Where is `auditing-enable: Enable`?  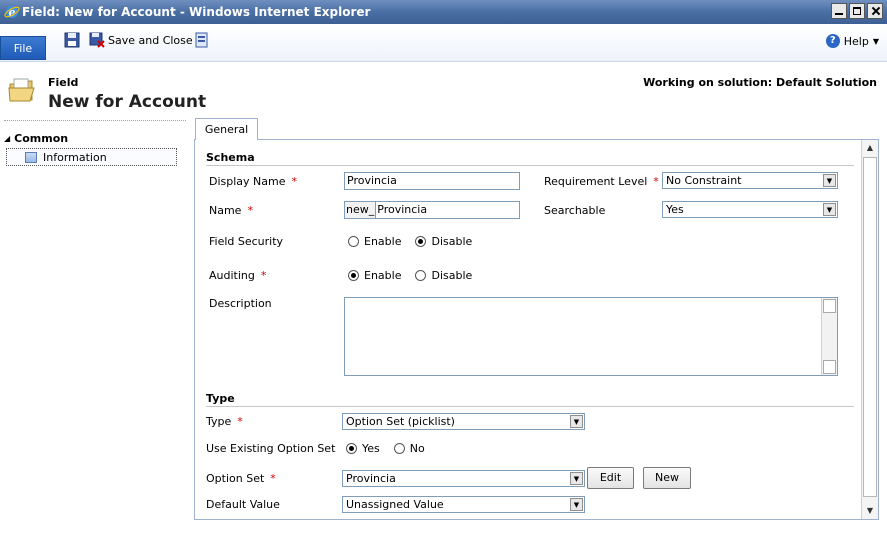
auditing-enable: Enable is located at coordinates (374, 275).